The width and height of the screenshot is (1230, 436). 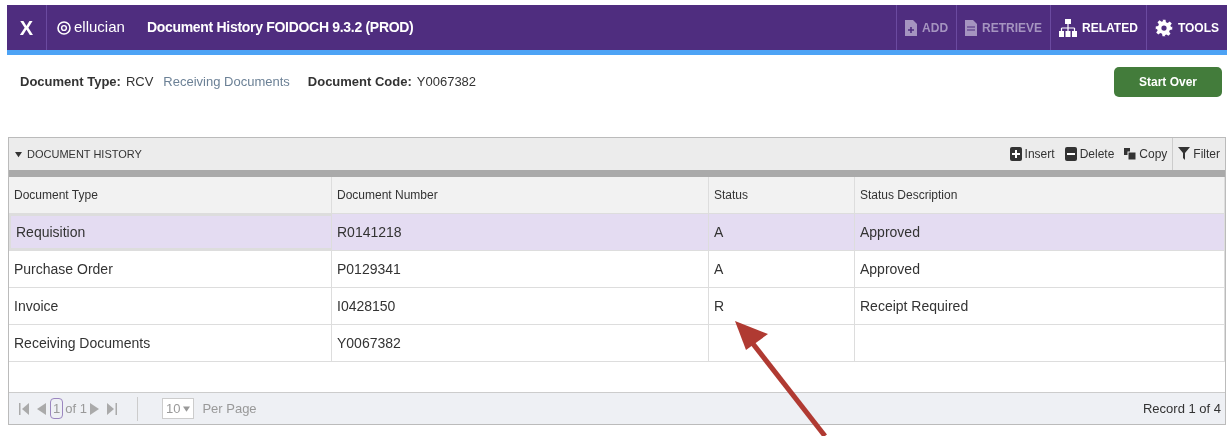 I want to click on table-row: Requisition R0141218 A Approved, so click(x=617, y=232).